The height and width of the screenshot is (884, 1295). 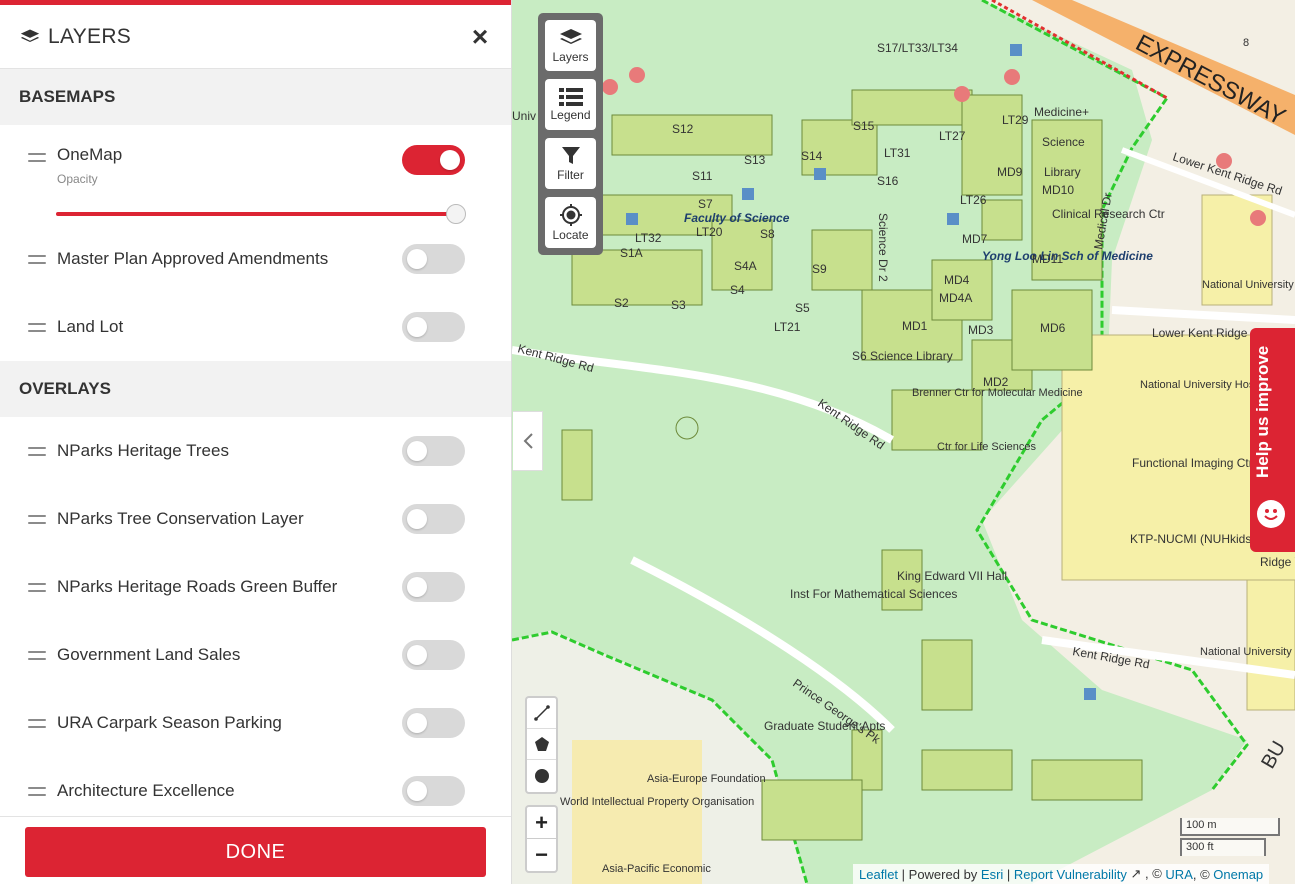 What do you see at coordinates (197, 586) in the screenshot?
I see `layer-label: NParks Heritage Roads Green Buffer` at bounding box center [197, 586].